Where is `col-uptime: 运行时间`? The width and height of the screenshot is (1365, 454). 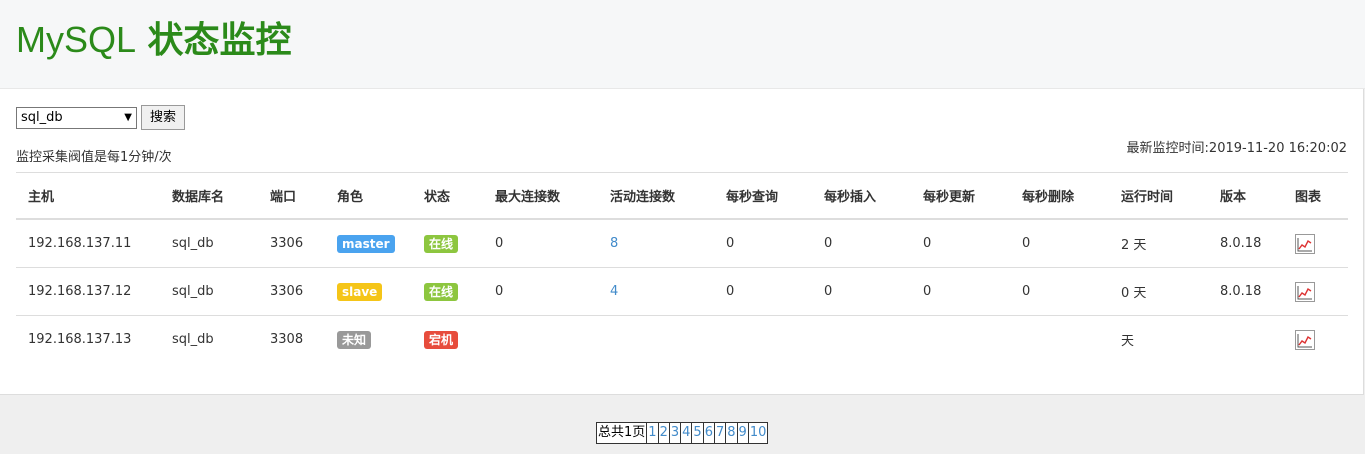 col-uptime: 运行时间 is located at coordinates (1158, 196).